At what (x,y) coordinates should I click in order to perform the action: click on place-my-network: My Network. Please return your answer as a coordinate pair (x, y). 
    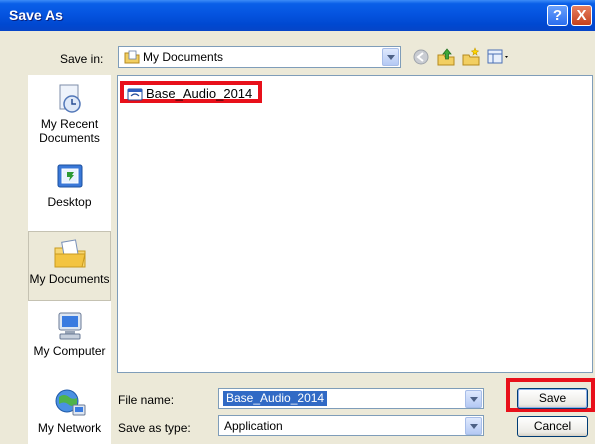
    Looking at the image, I should click on (69, 415).